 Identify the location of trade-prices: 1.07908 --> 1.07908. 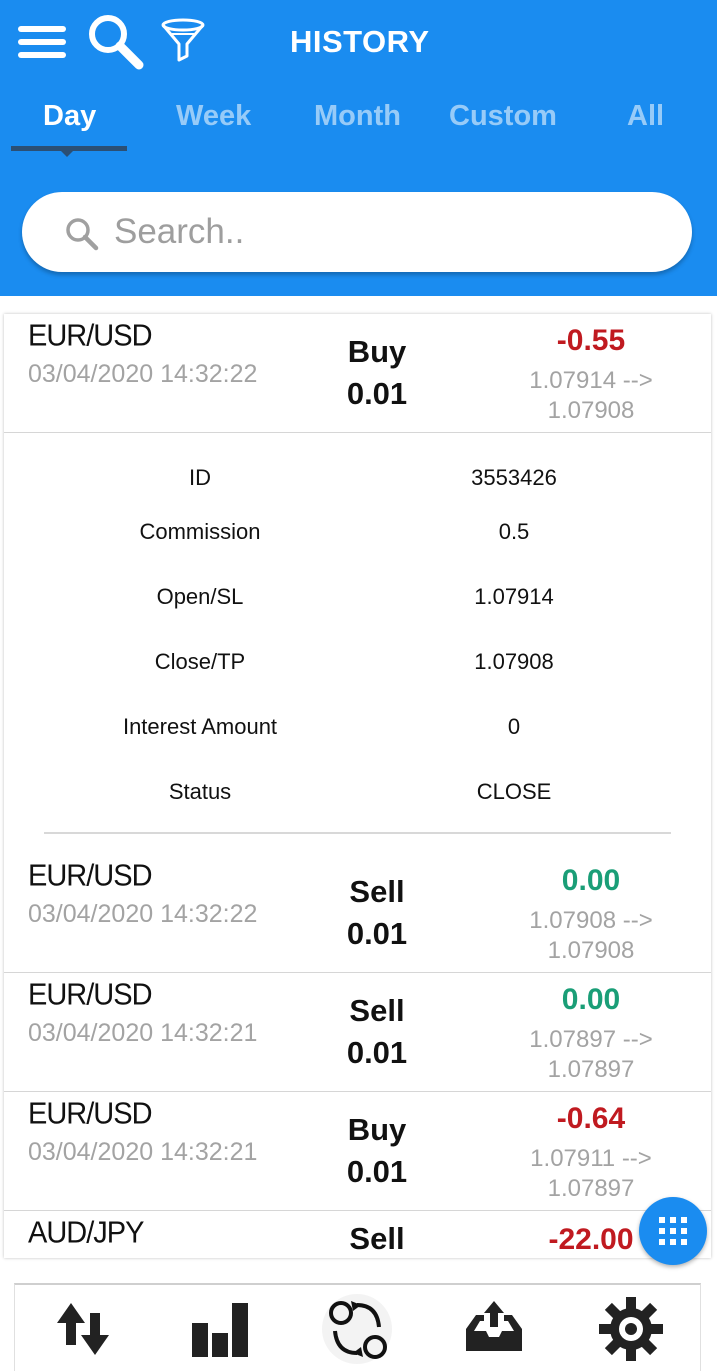
(591, 936).